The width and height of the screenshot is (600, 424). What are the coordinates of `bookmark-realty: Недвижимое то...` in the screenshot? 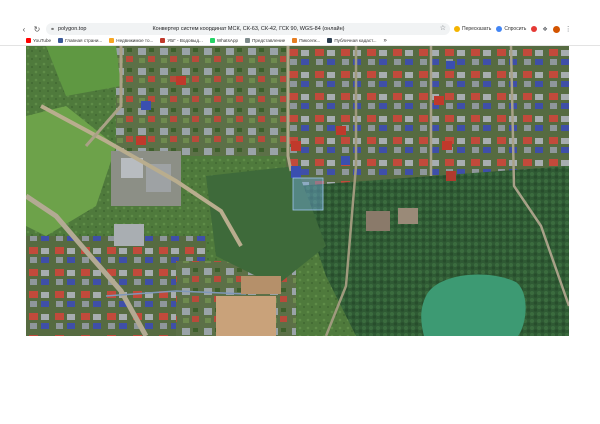 It's located at (131, 40).